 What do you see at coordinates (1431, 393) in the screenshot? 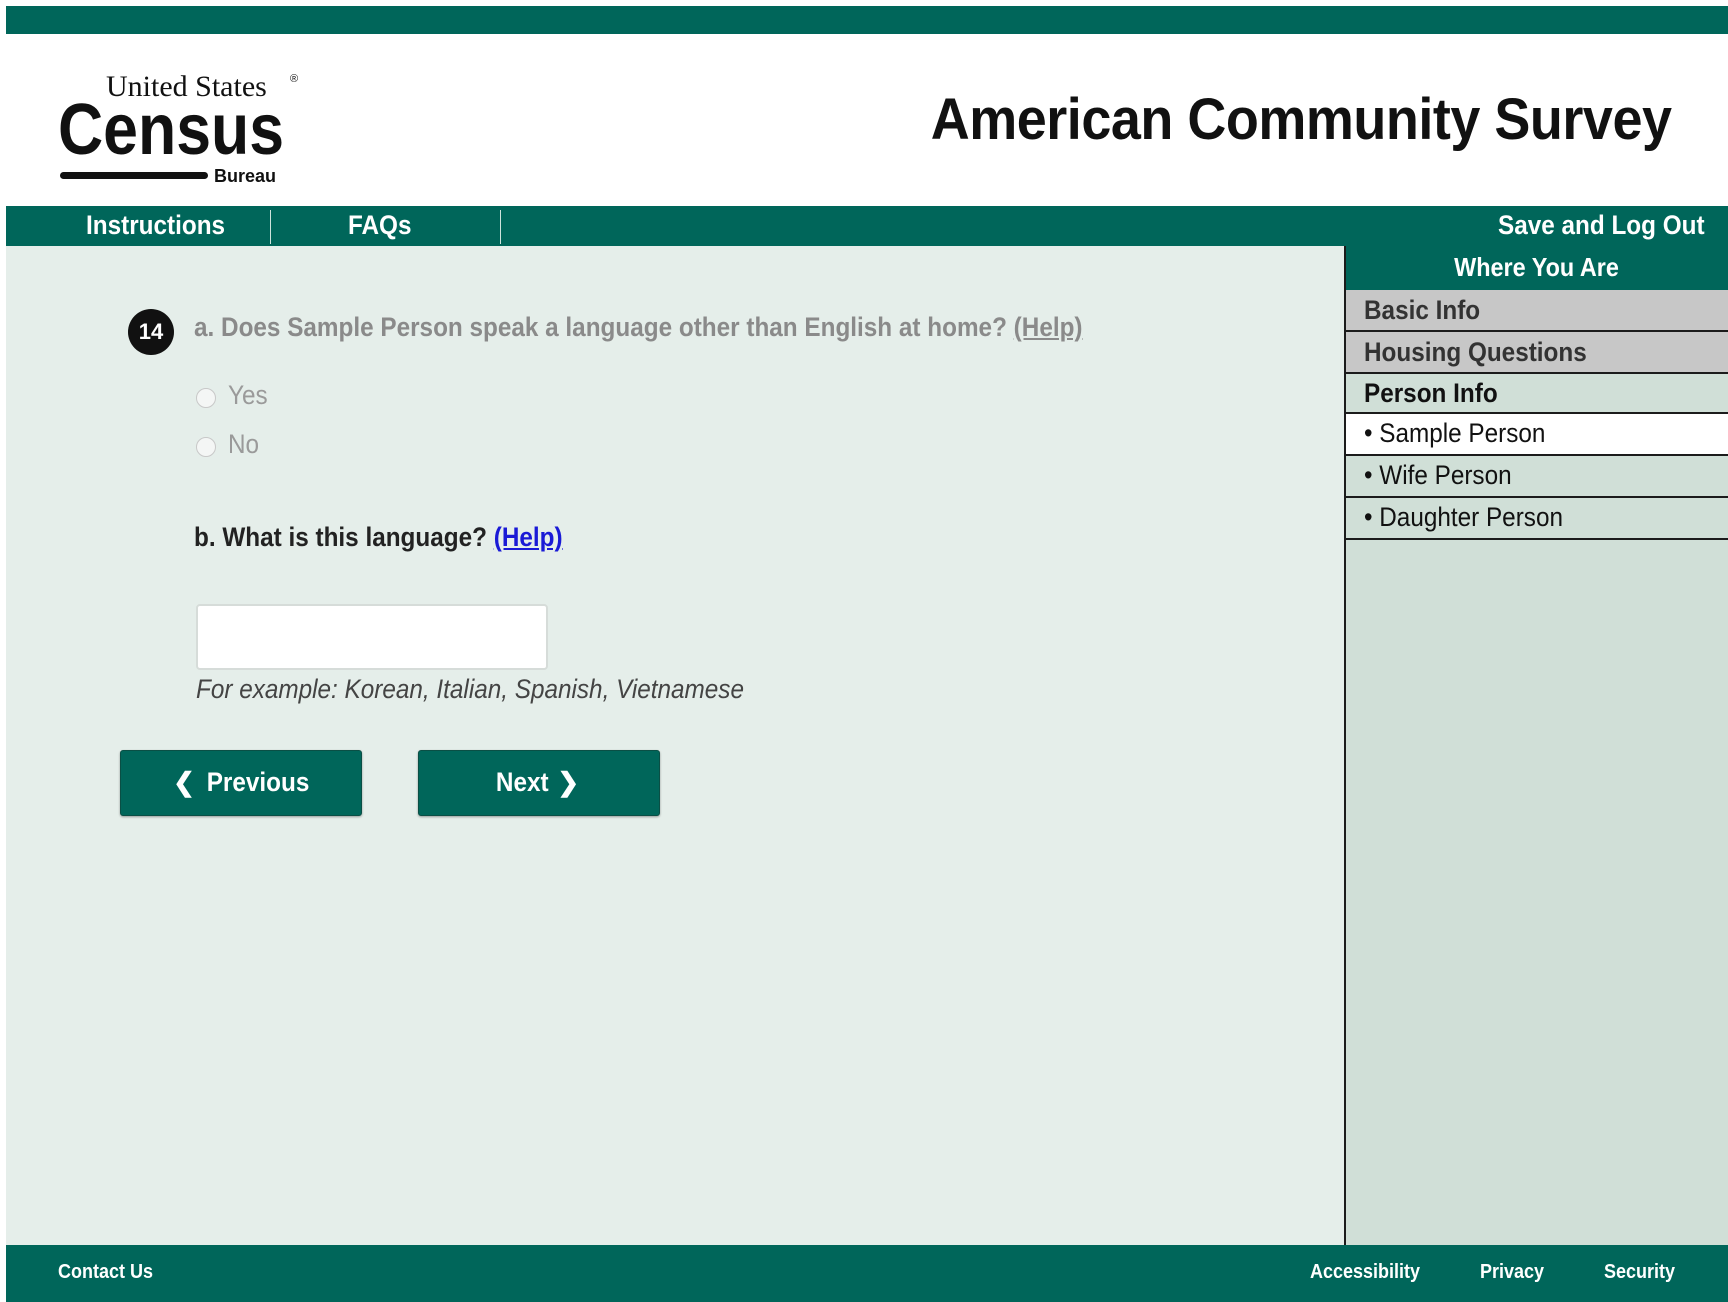
I see `sidebar-item-label: Person Info` at bounding box center [1431, 393].